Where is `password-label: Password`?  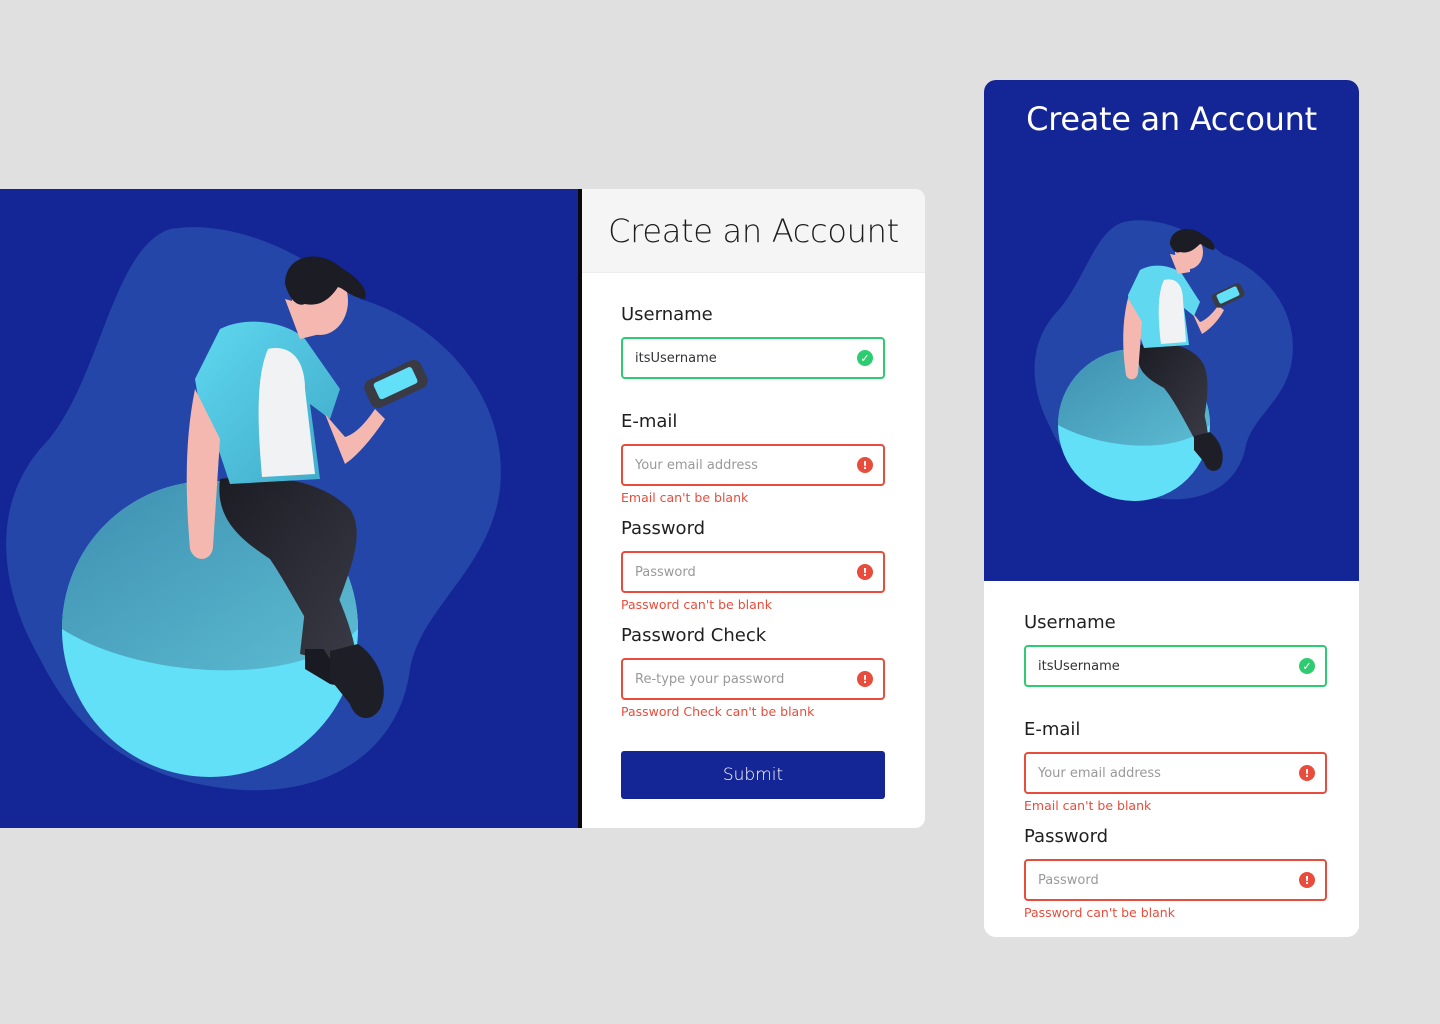
password-label: Password is located at coordinates (663, 528).